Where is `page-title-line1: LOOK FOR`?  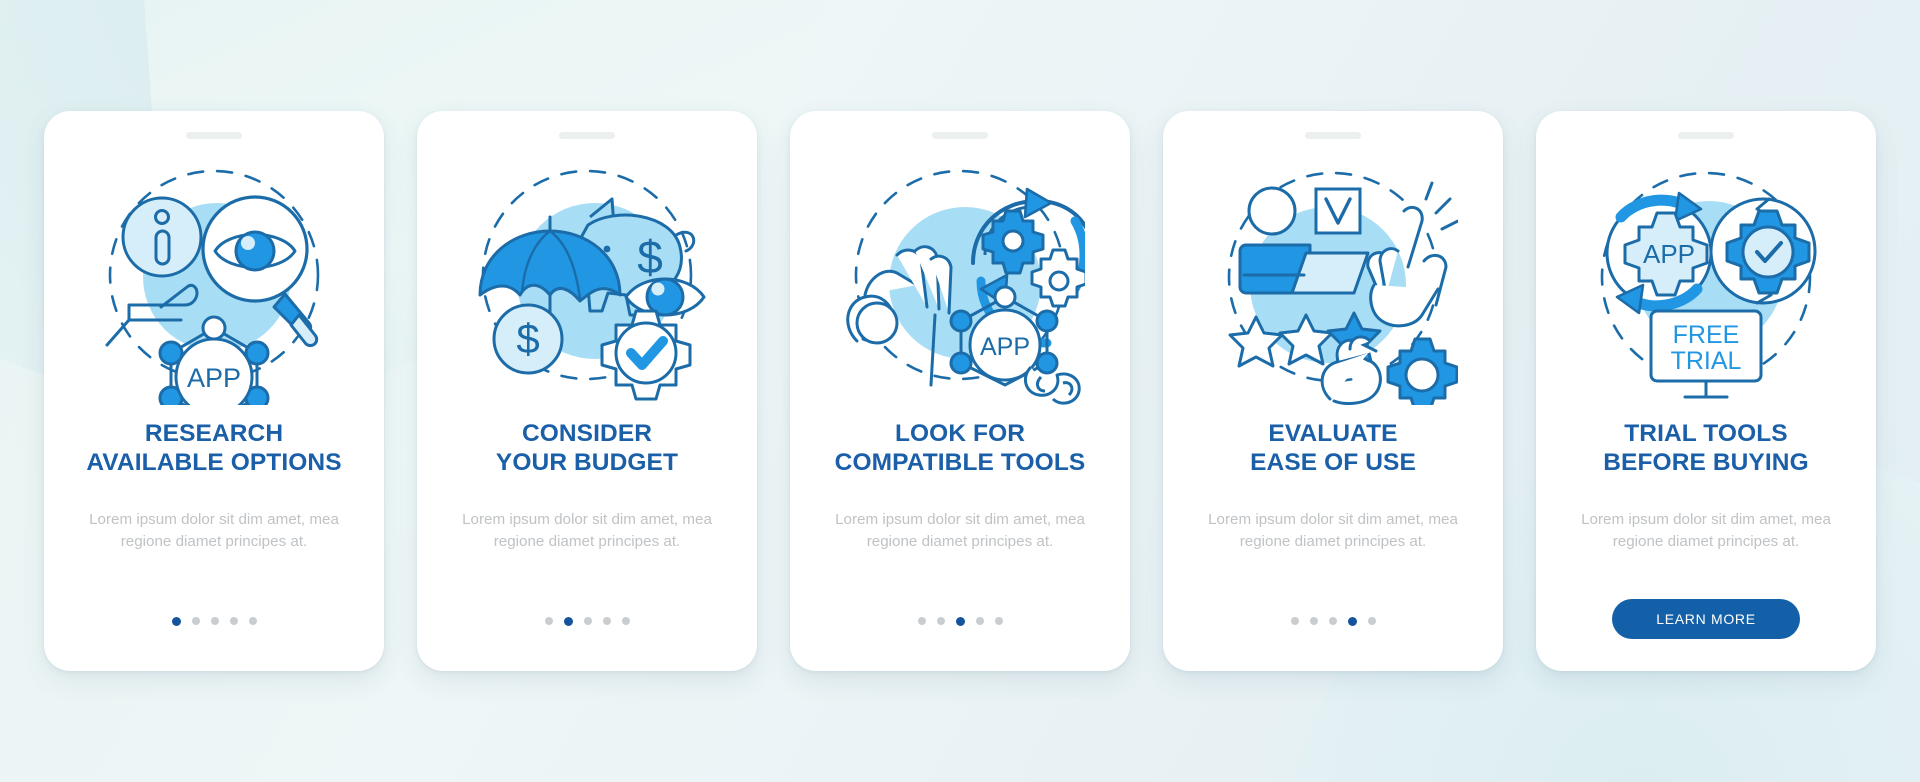 page-title-line1: LOOK FOR is located at coordinates (960, 433).